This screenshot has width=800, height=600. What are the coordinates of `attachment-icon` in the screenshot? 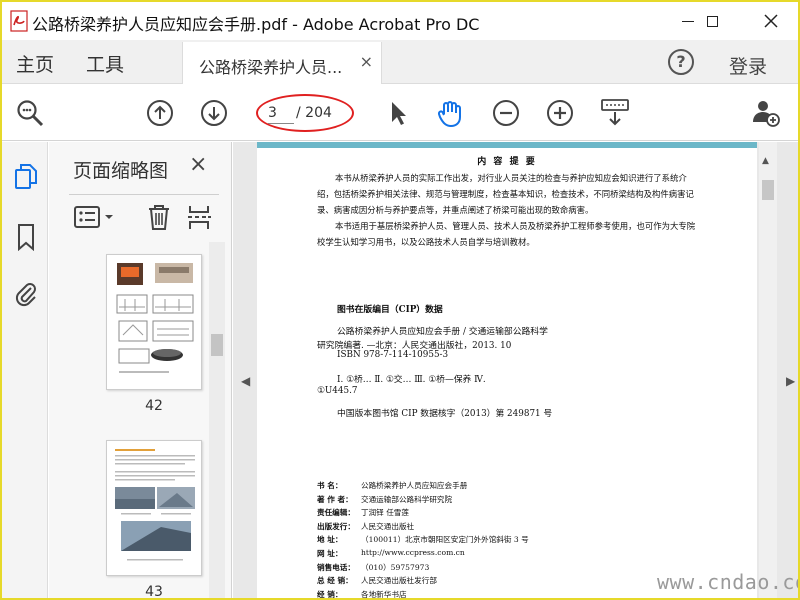 It's located at (25, 295).